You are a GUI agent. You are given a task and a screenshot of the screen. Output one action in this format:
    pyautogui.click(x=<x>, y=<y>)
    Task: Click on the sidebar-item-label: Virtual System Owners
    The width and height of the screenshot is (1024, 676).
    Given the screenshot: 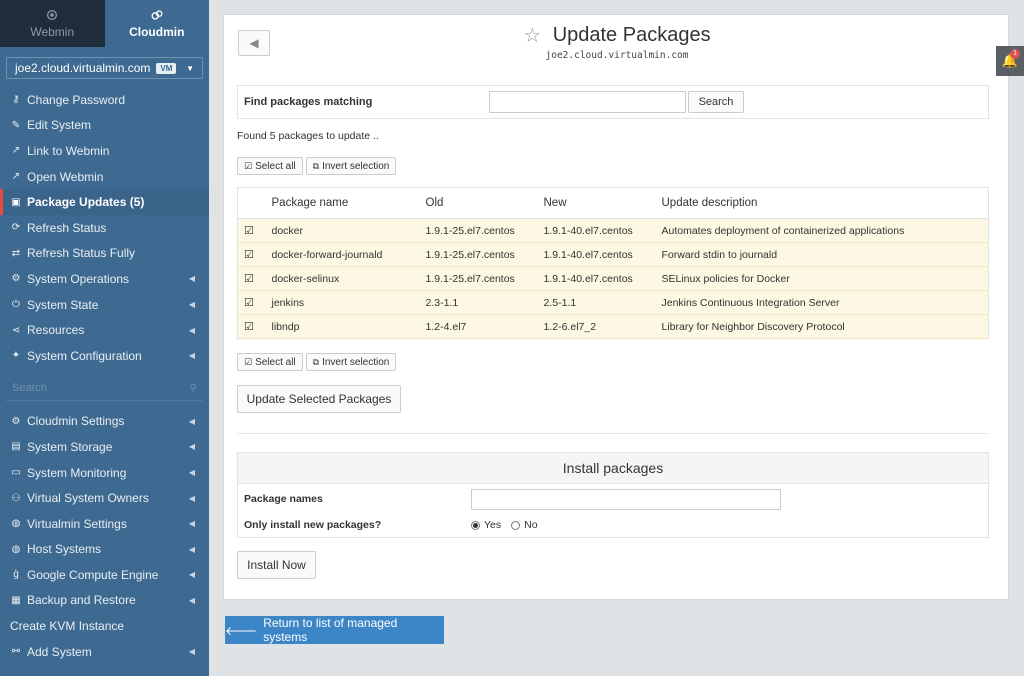 What is the action you would take?
    pyautogui.click(x=88, y=498)
    